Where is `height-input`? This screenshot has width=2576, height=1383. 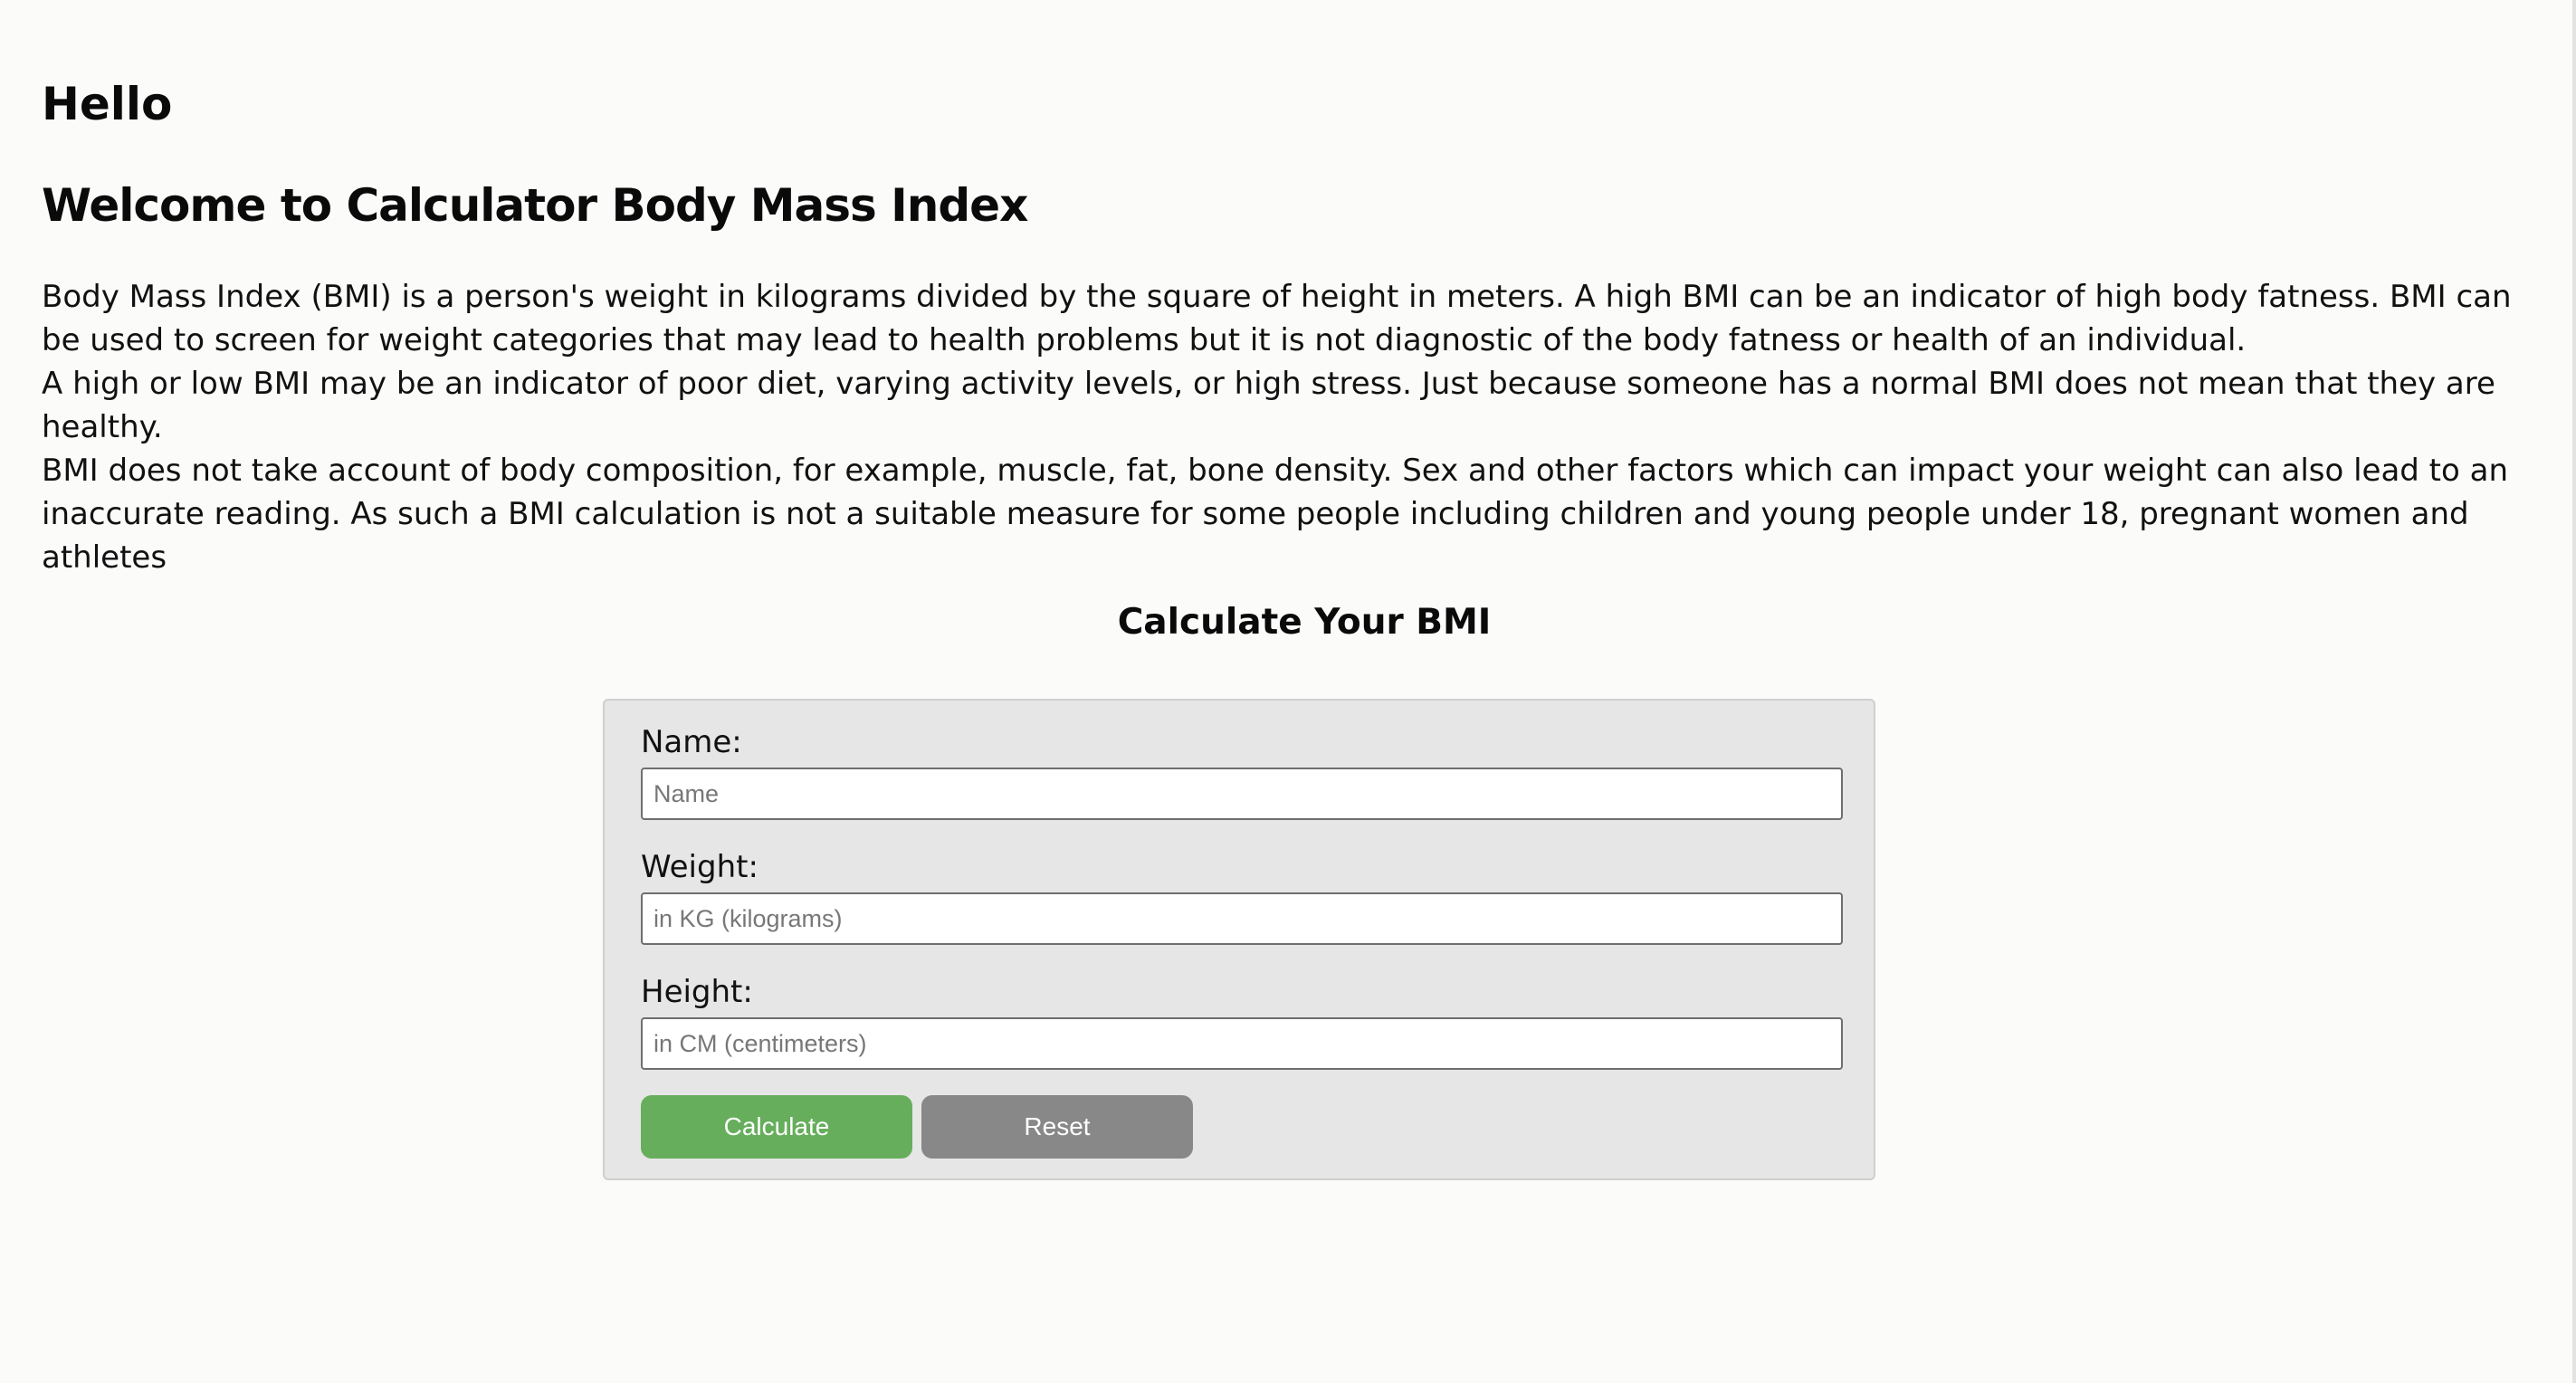
height-input is located at coordinates (1242, 1043).